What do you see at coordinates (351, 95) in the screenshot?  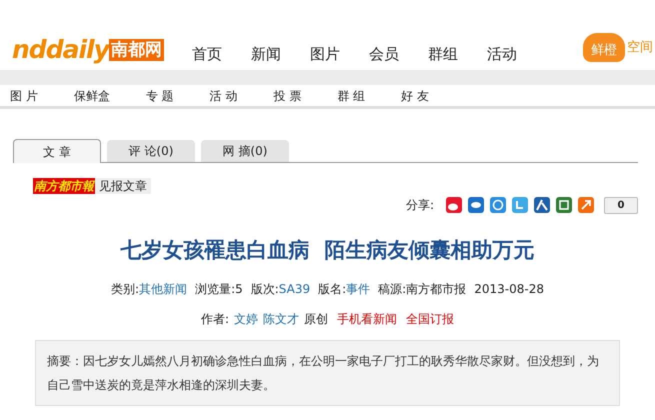 I see `subnav-link: 群 组` at bounding box center [351, 95].